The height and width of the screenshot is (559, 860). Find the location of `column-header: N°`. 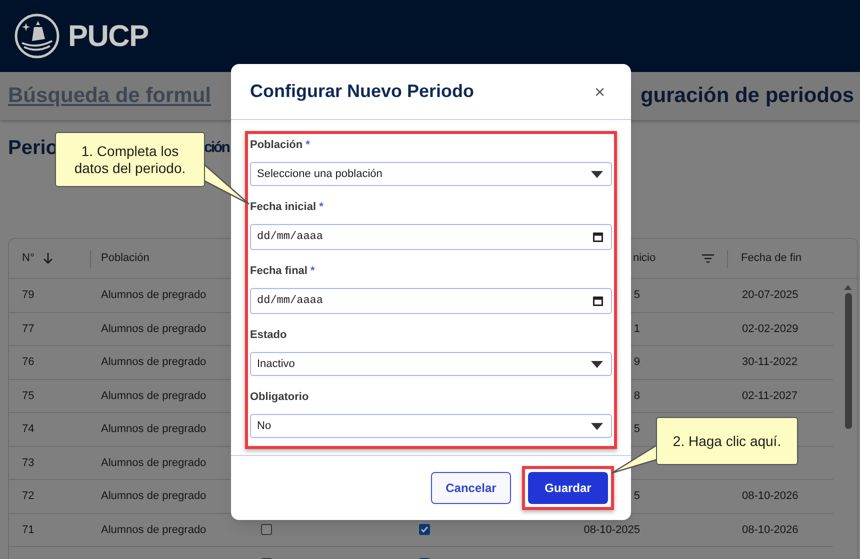

column-header: N° is located at coordinates (28, 258).